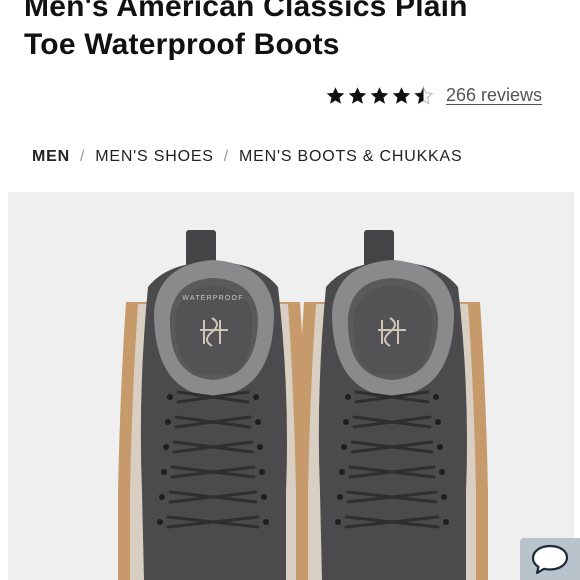 The image size is (580, 580). I want to click on product-title-line-1: Men's American Classics Plain, so click(246, 11).